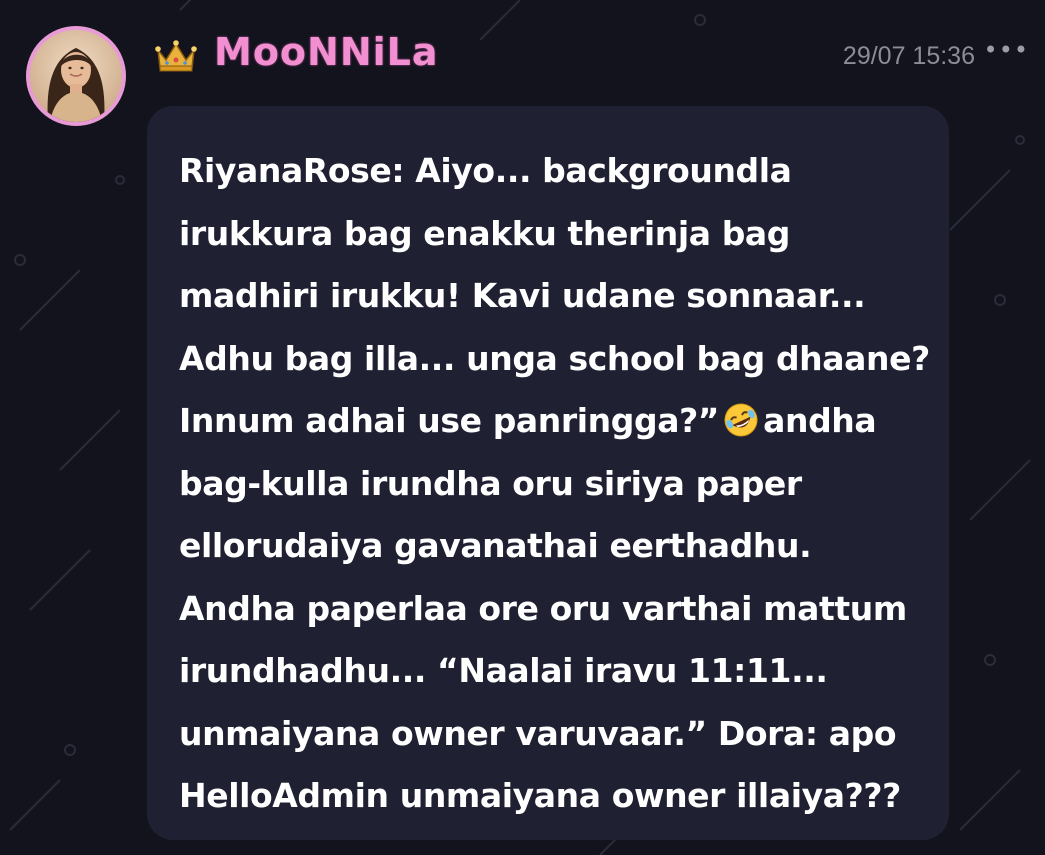 The width and height of the screenshot is (1045, 855). What do you see at coordinates (538, 733) in the screenshot?
I see `message-line: unmaiyana owner varuvaar.” Dora: apo` at bounding box center [538, 733].